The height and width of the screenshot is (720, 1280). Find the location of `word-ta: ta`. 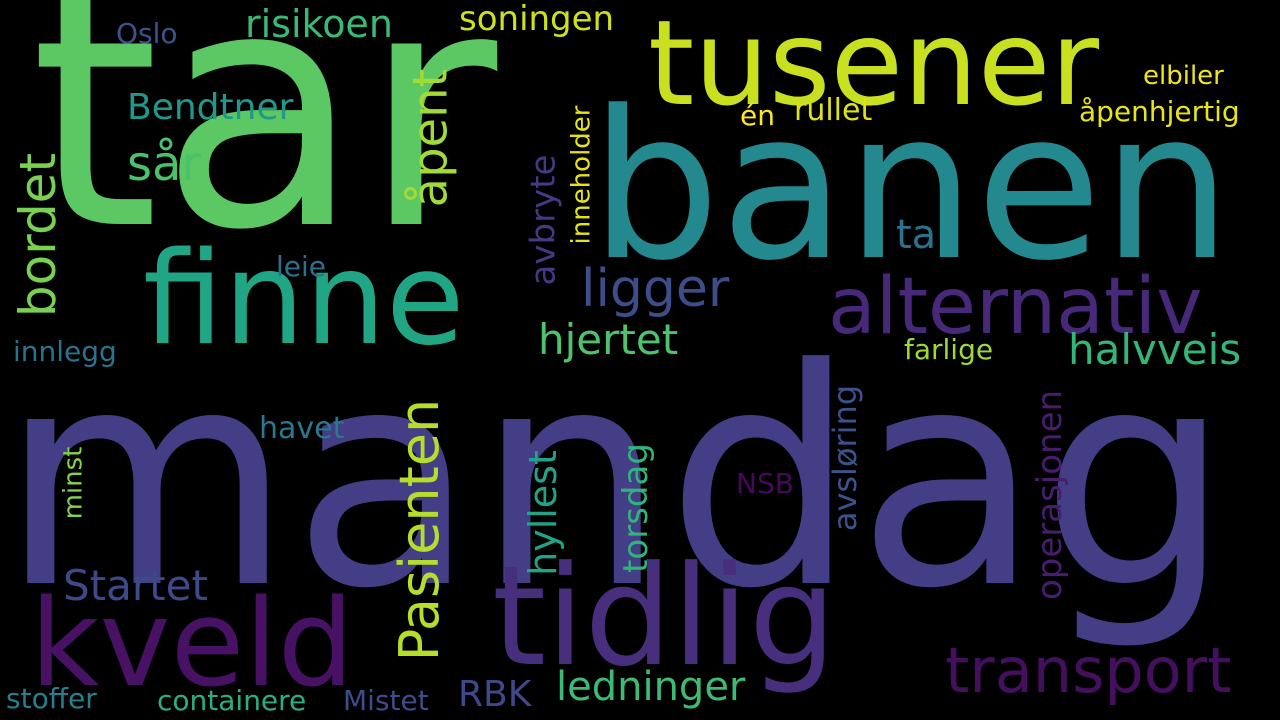

word-ta: ta is located at coordinates (916, 235).